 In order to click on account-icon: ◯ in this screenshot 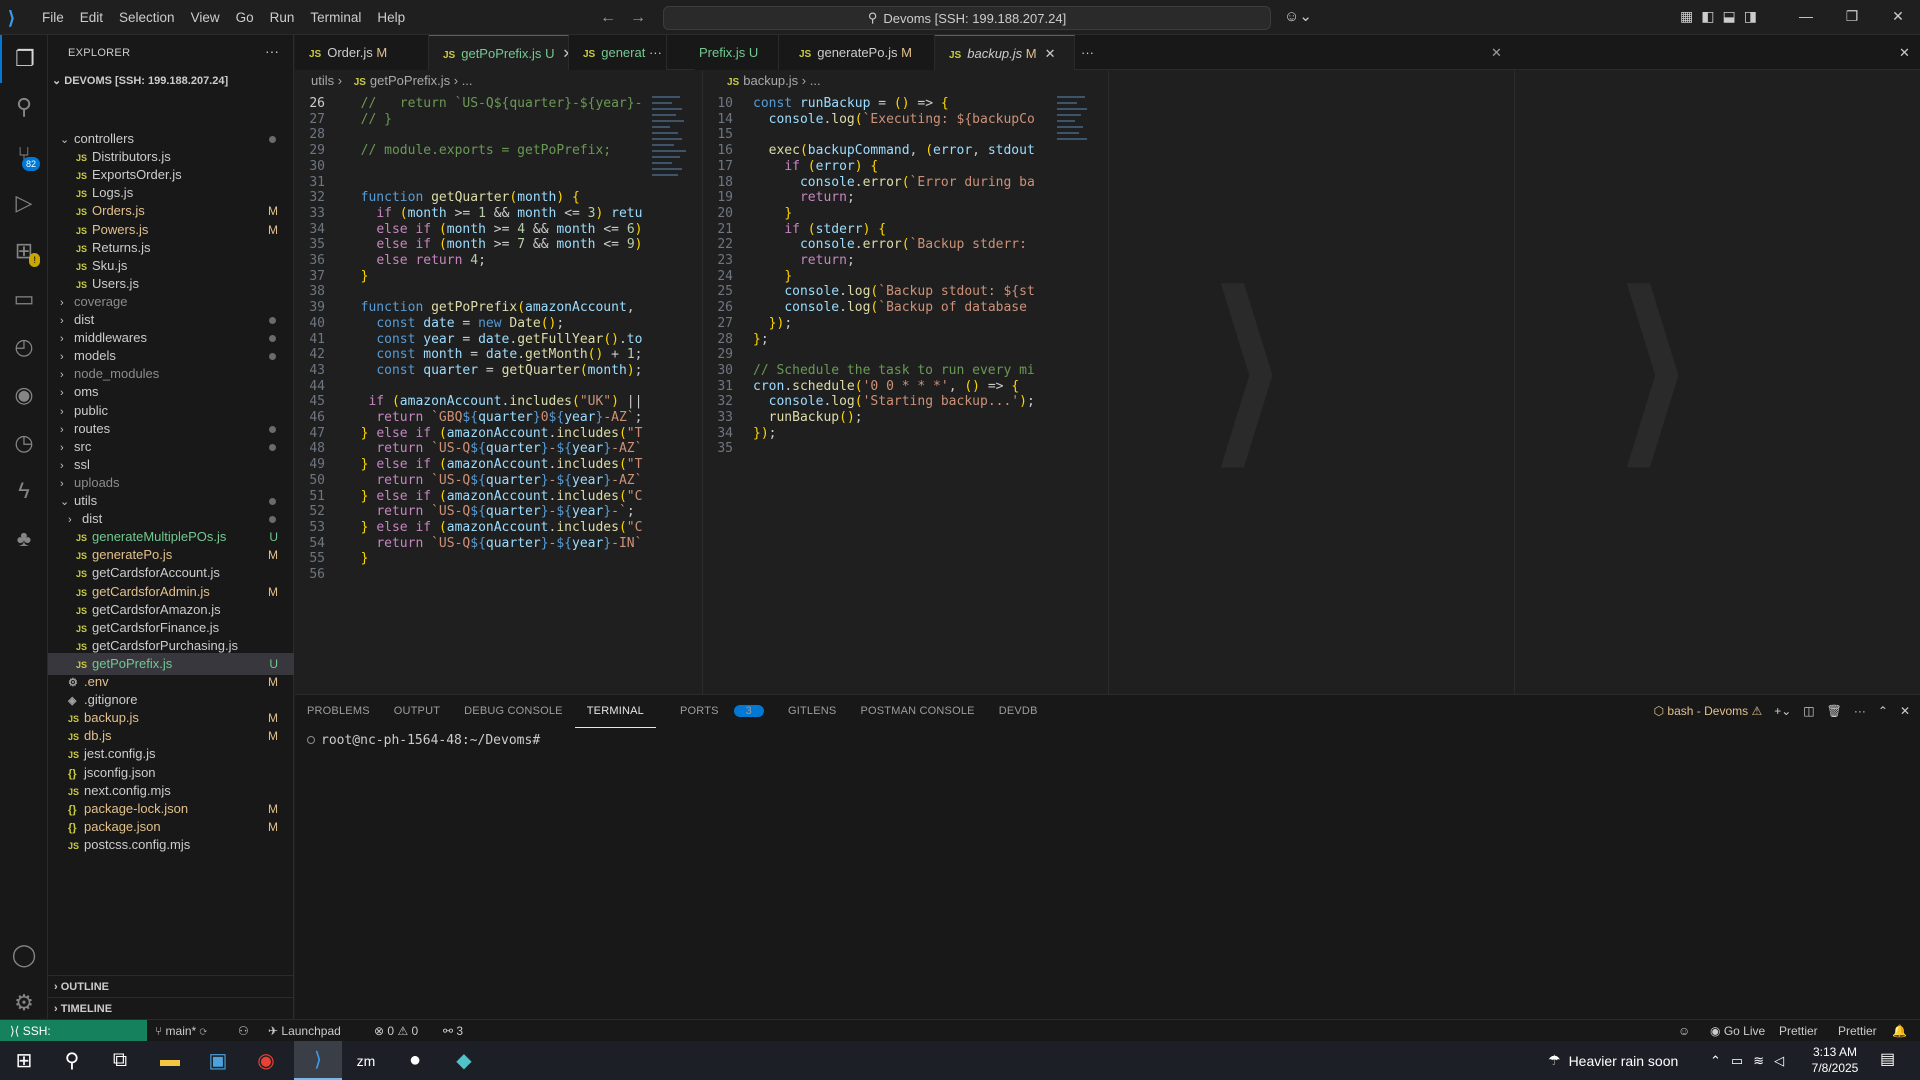, I will do `click(24, 955)`.